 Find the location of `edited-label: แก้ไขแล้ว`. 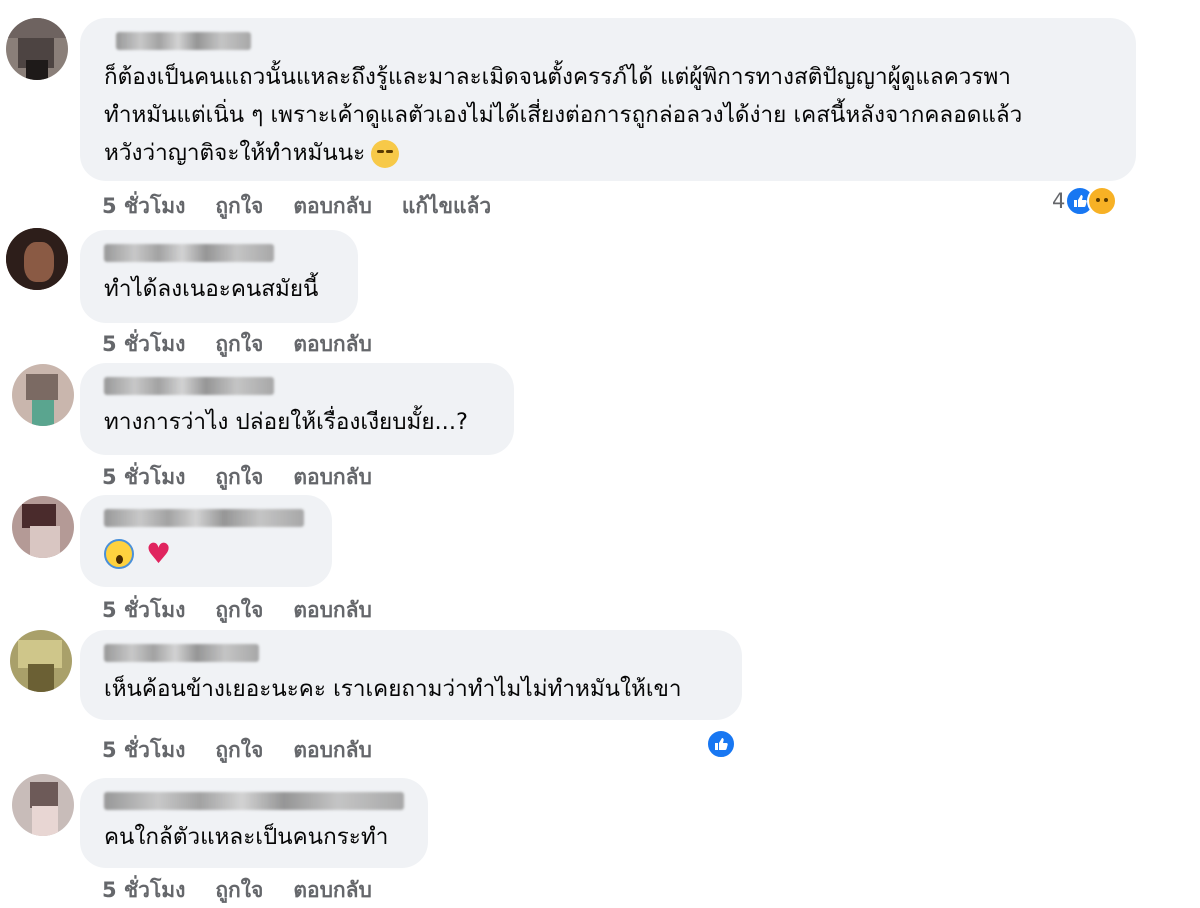

edited-label: แก้ไขแล้ว is located at coordinates (446, 206).